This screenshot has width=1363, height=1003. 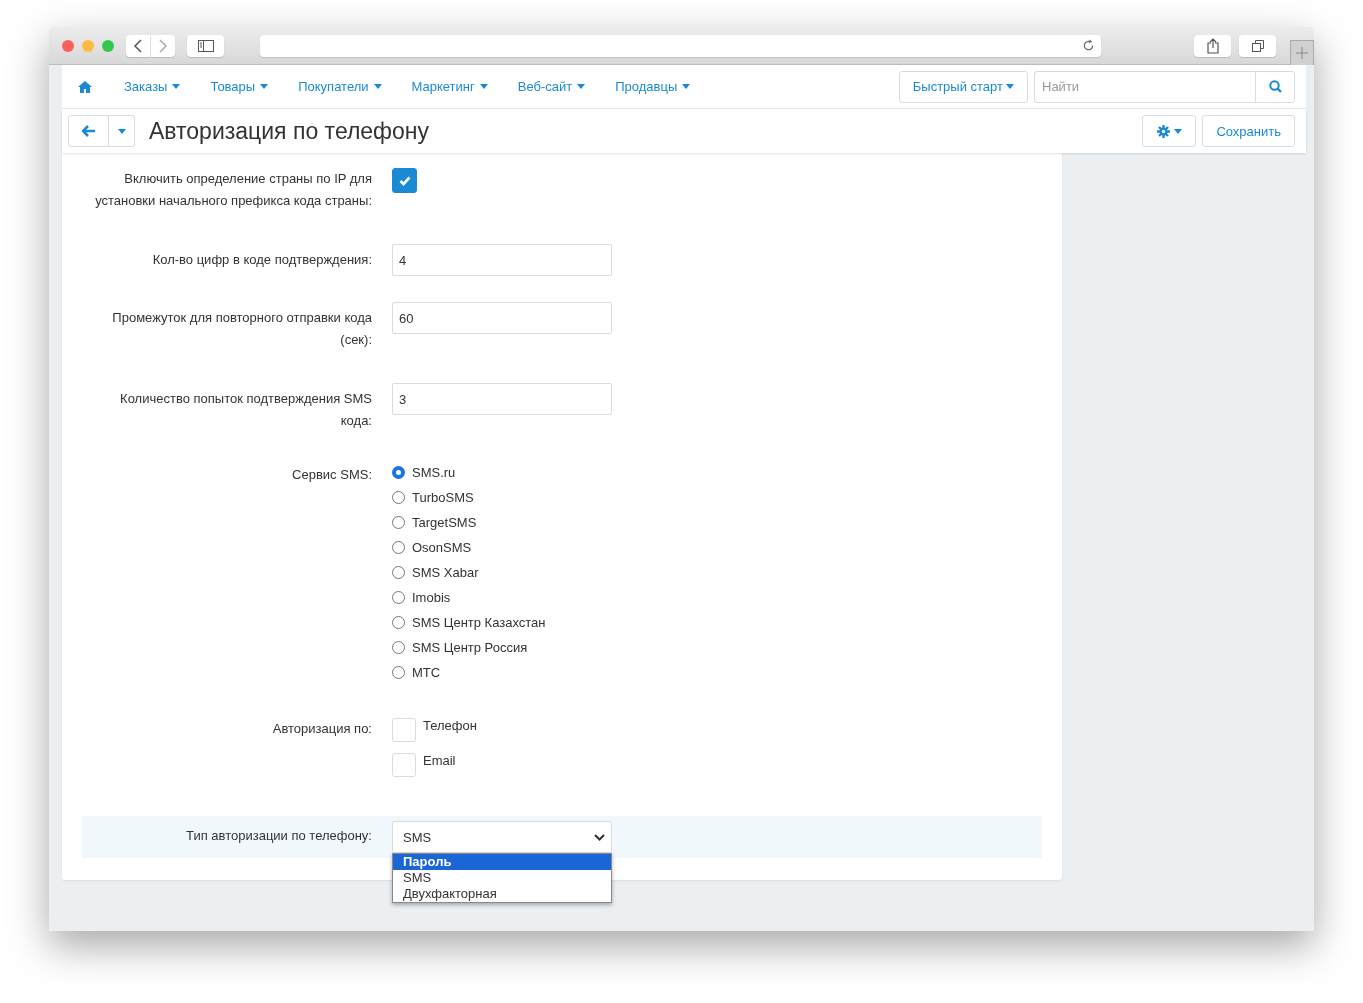 I want to click on field-label: Промежуток для повторного отправки кода (сек):, so click(x=241, y=329).